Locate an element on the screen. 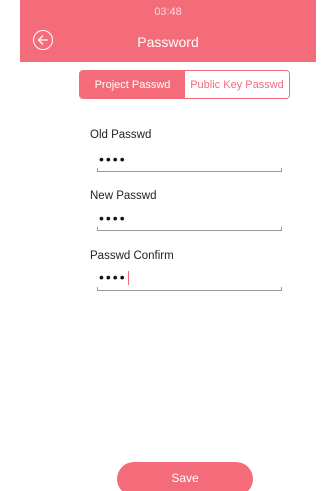 The height and width of the screenshot is (491, 335). save-button: Save is located at coordinates (185, 476).